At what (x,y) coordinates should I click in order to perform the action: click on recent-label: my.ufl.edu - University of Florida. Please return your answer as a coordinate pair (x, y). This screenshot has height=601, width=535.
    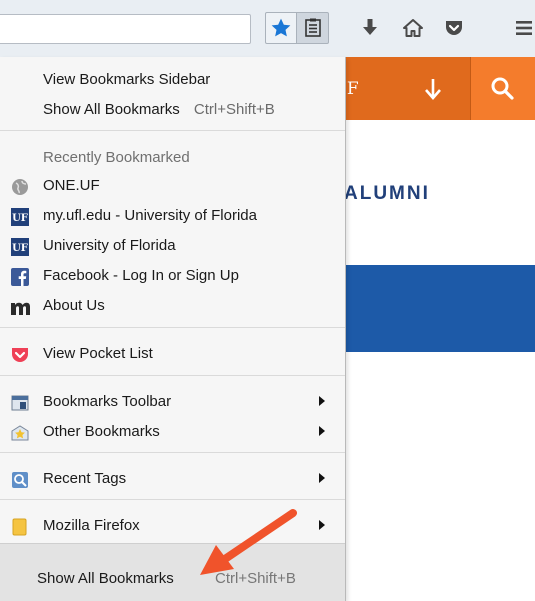
    Looking at the image, I should click on (150, 215).